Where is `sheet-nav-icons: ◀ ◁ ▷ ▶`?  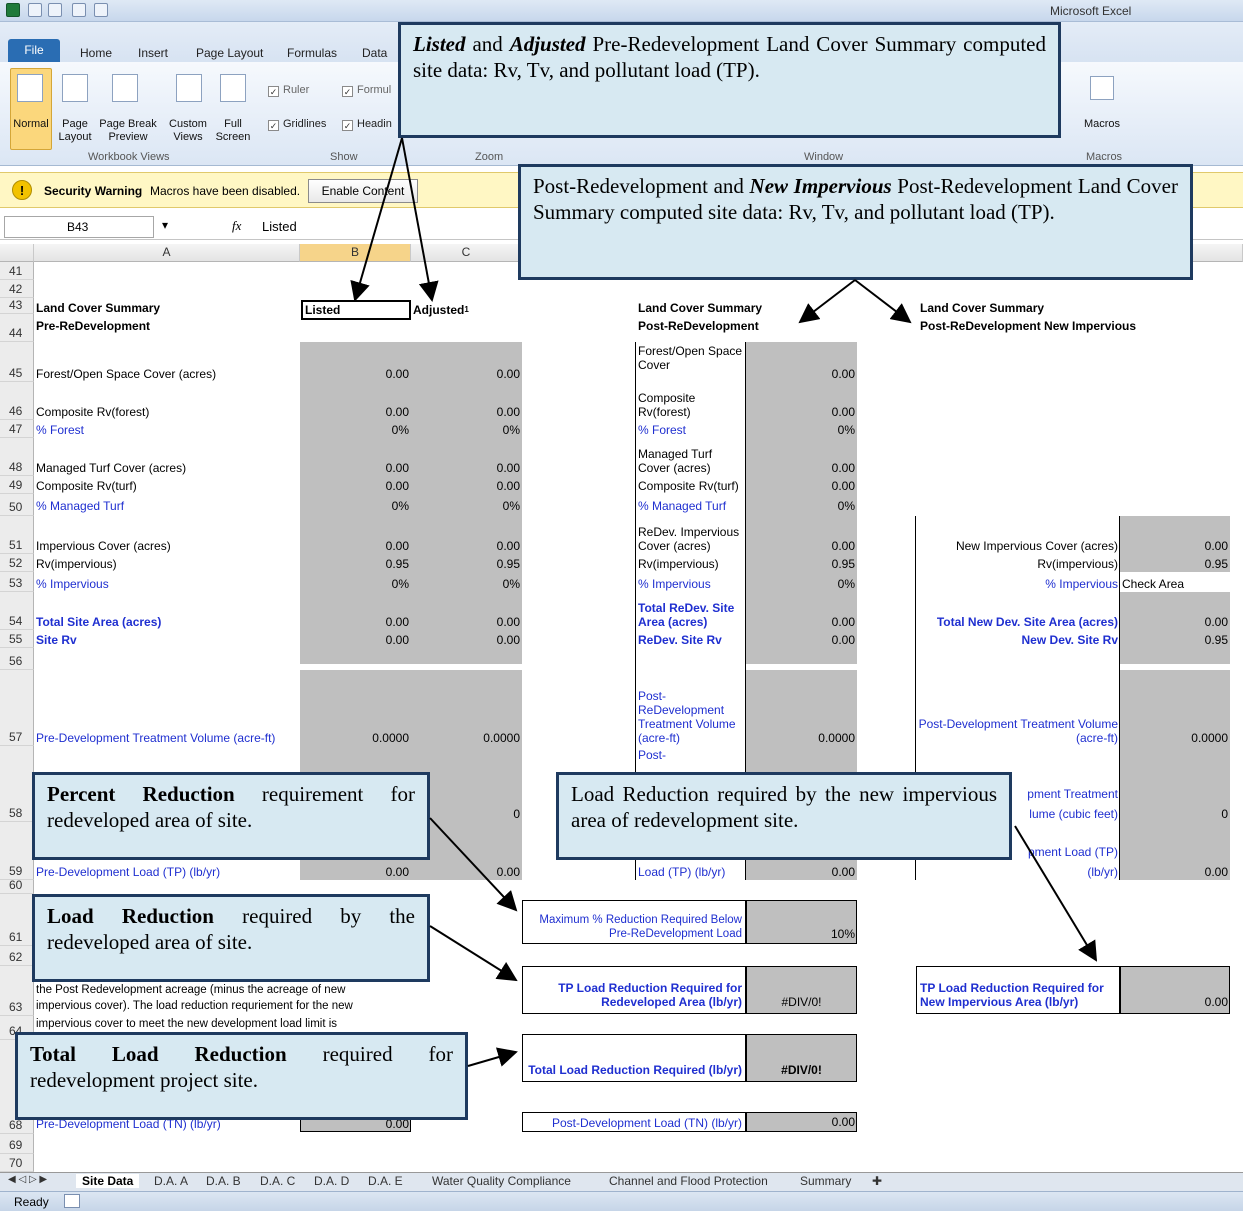 sheet-nav-icons: ◀ ◁ ▷ ▶ is located at coordinates (27, 1179).